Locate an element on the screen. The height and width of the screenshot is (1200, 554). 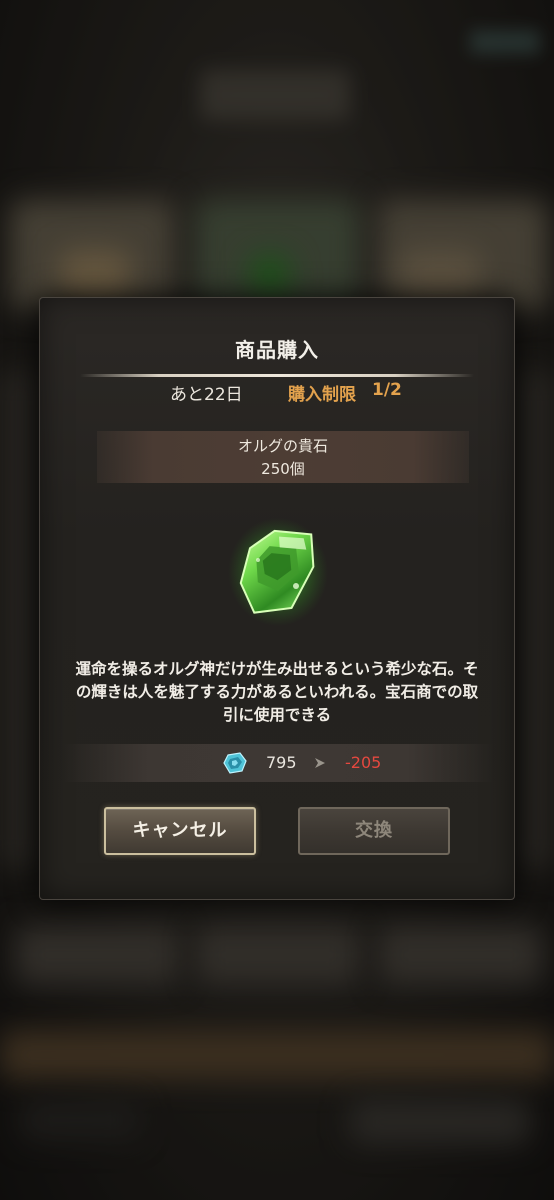
title-divider is located at coordinates (277, 375).